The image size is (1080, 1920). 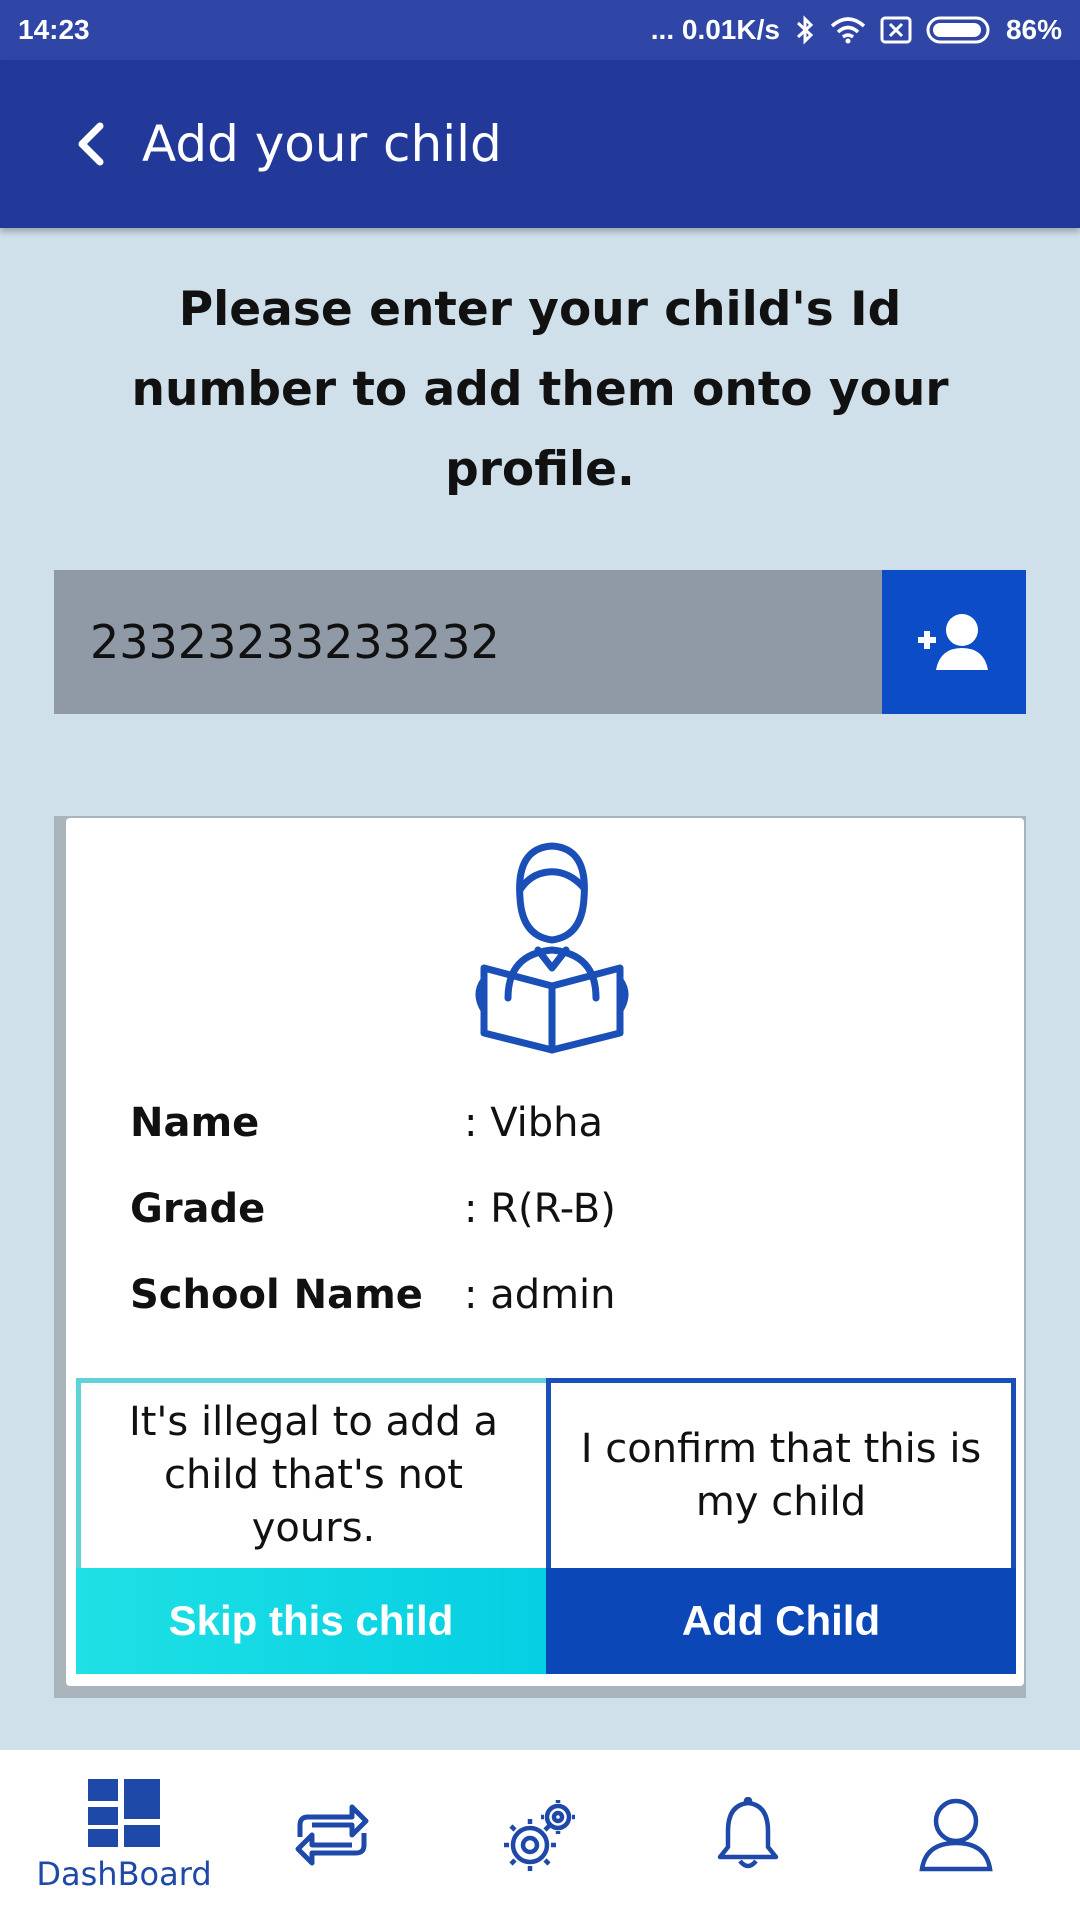 I want to click on nav-dashboard-label: DashBoard, so click(x=124, y=1874).